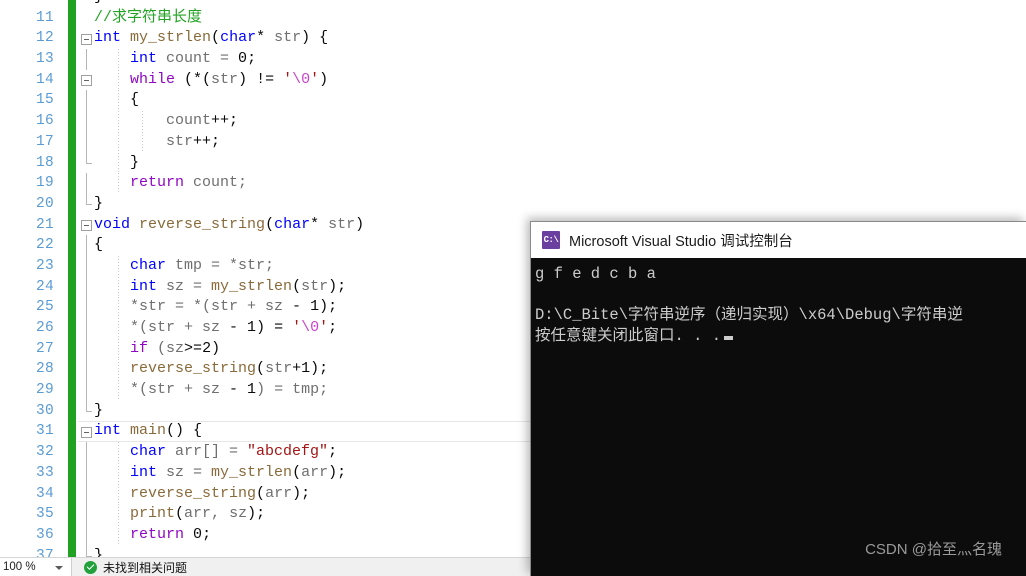  Describe the element at coordinates (44, 224) in the screenshot. I see `line-number: 21` at that location.